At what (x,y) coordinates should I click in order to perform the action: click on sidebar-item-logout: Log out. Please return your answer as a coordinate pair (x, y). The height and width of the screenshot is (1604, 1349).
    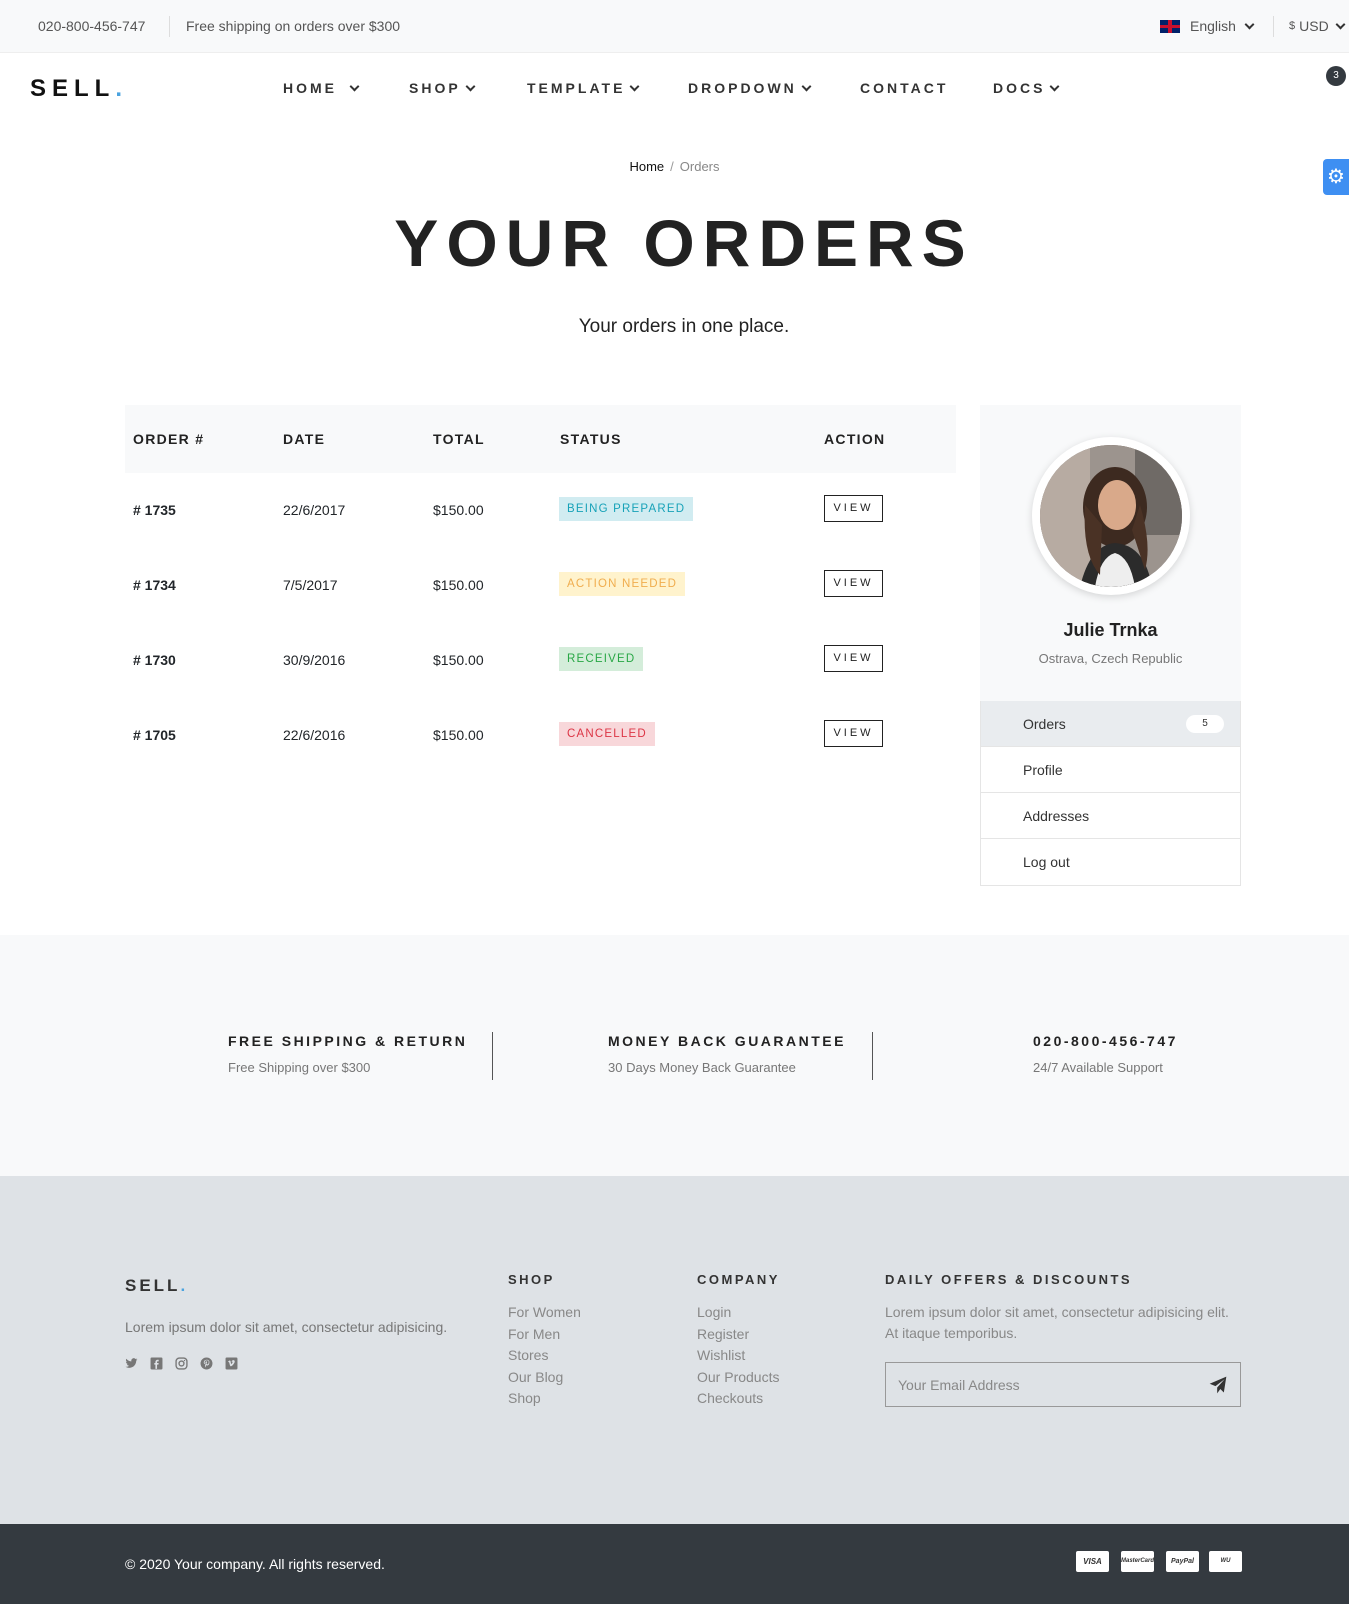
    Looking at the image, I should click on (1110, 862).